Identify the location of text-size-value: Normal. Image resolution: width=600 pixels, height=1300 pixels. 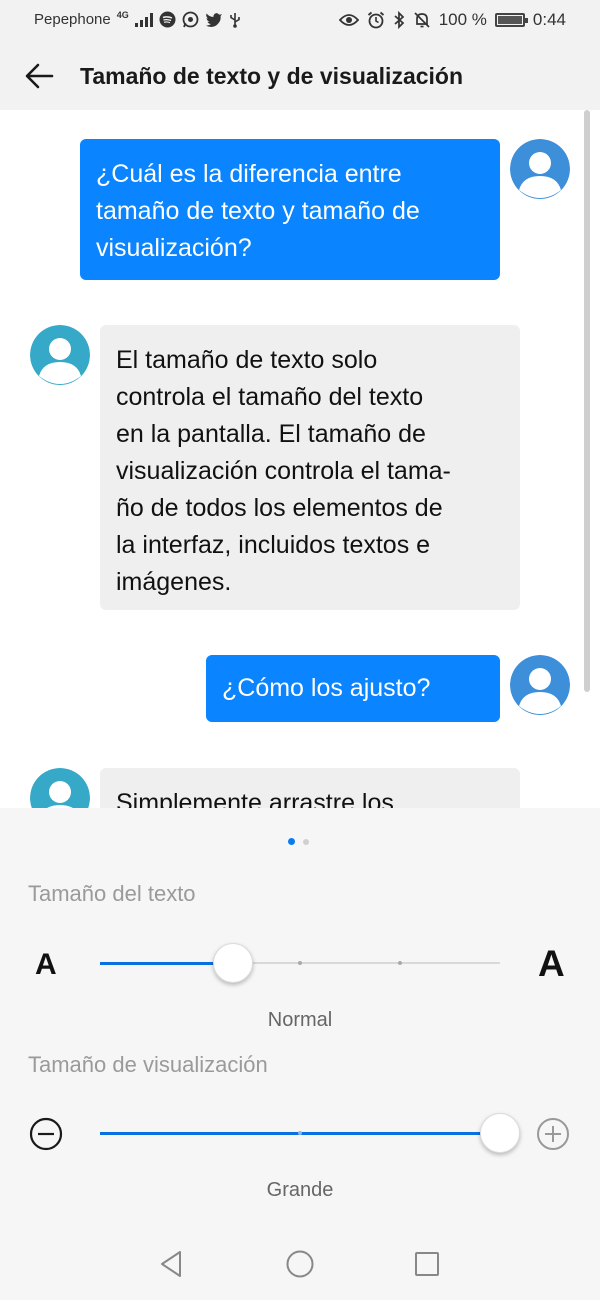
(300, 1020).